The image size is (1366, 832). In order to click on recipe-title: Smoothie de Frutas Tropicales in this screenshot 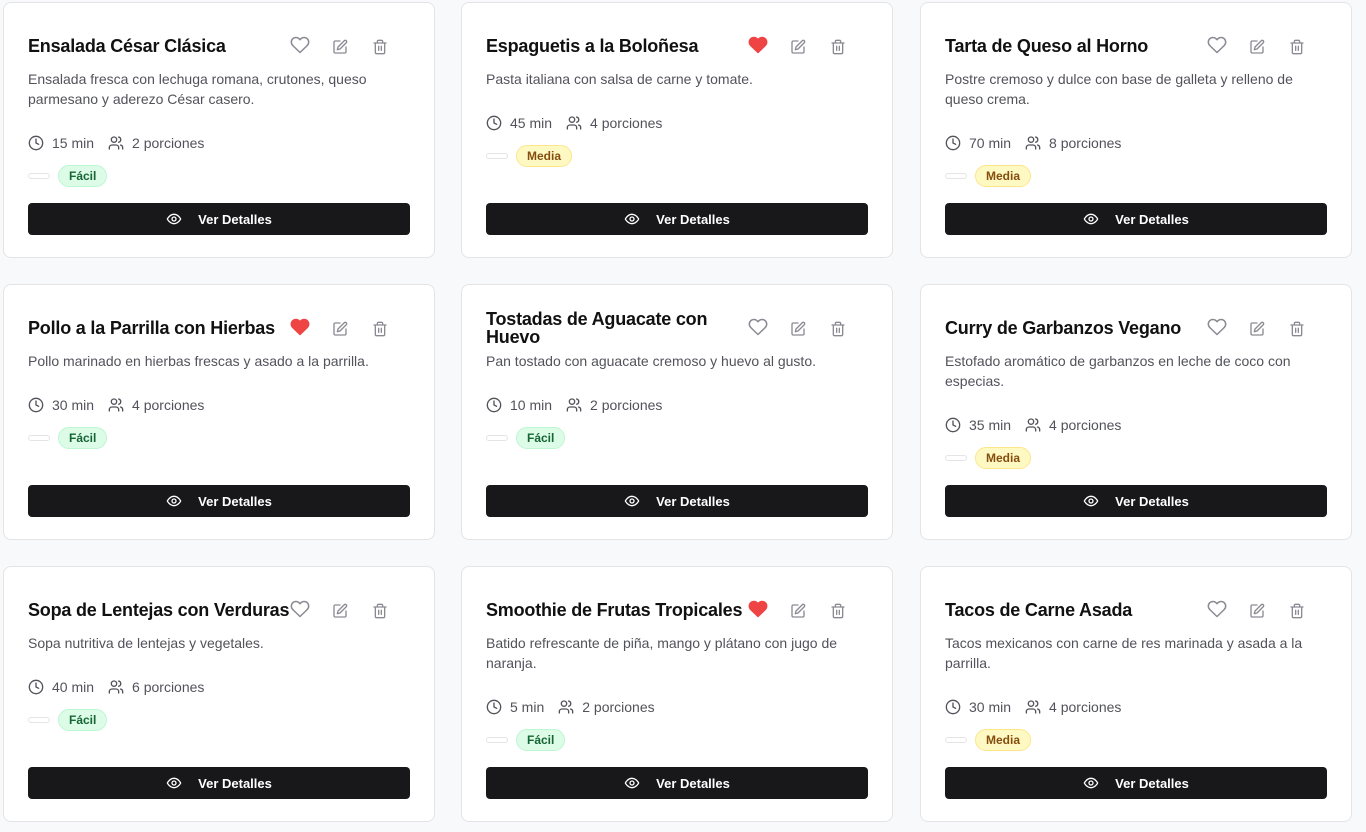, I will do `click(614, 610)`.